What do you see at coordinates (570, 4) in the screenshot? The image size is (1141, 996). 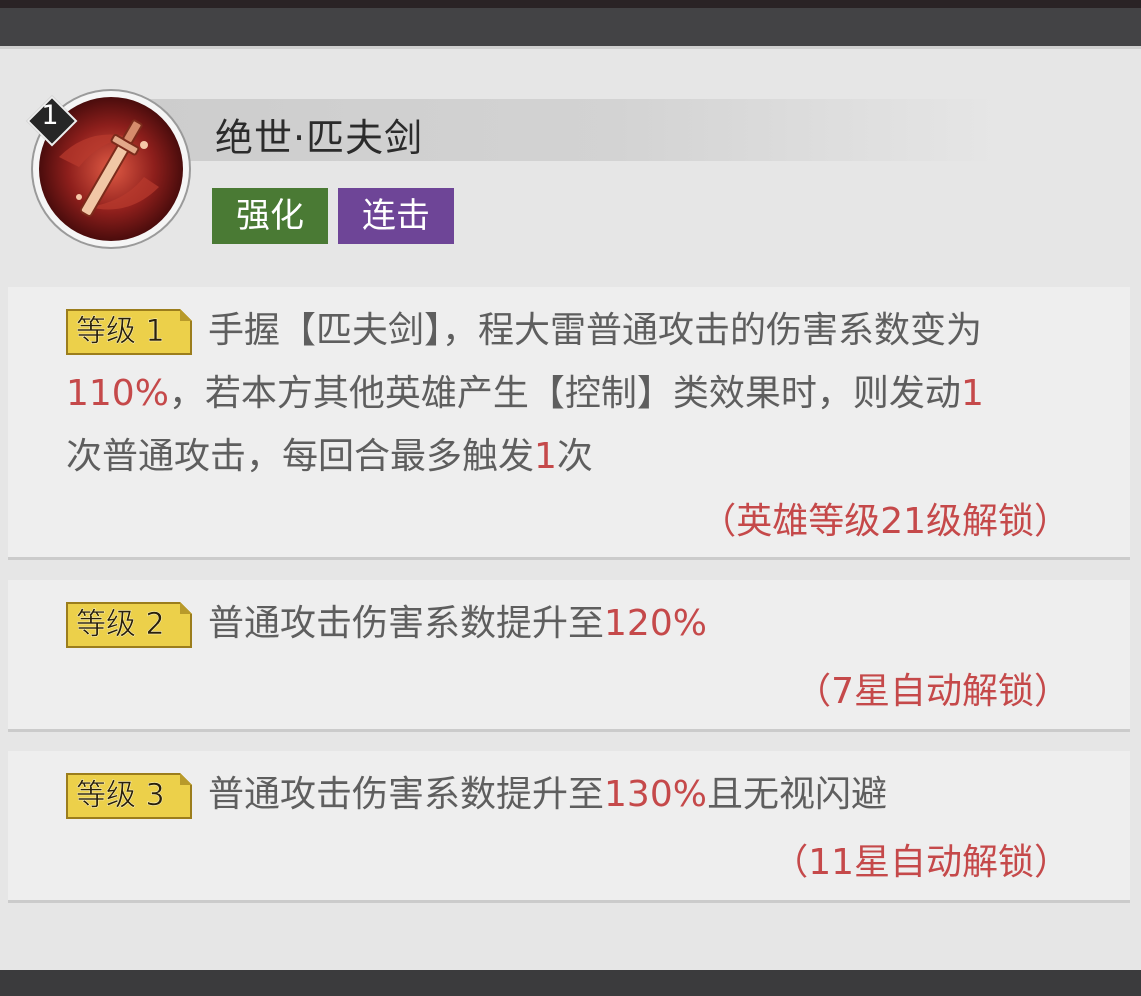 I see `top-strip` at bounding box center [570, 4].